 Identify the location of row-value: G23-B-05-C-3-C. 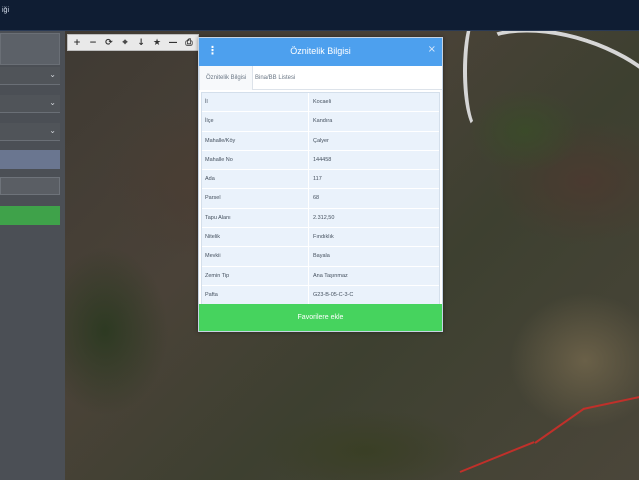
(333, 294).